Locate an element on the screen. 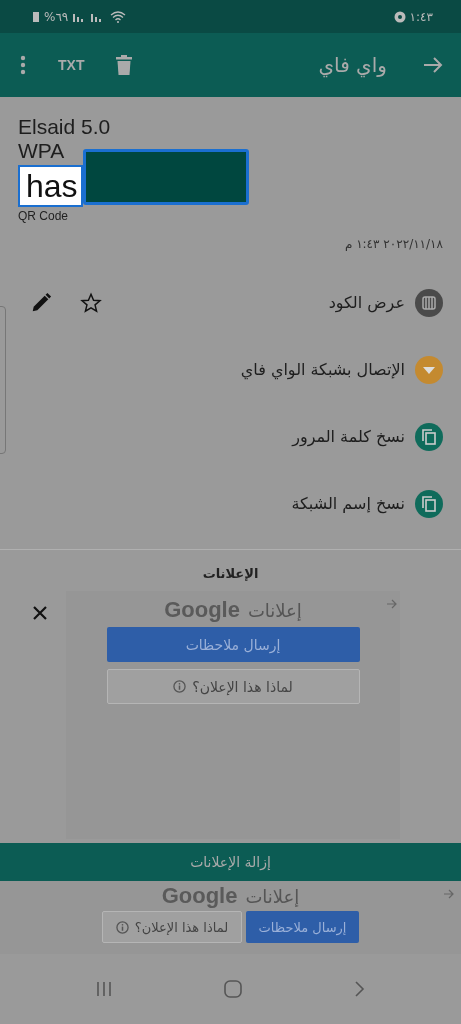 The height and width of the screenshot is (1024, 461). star-icon is located at coordinates (91, 302).